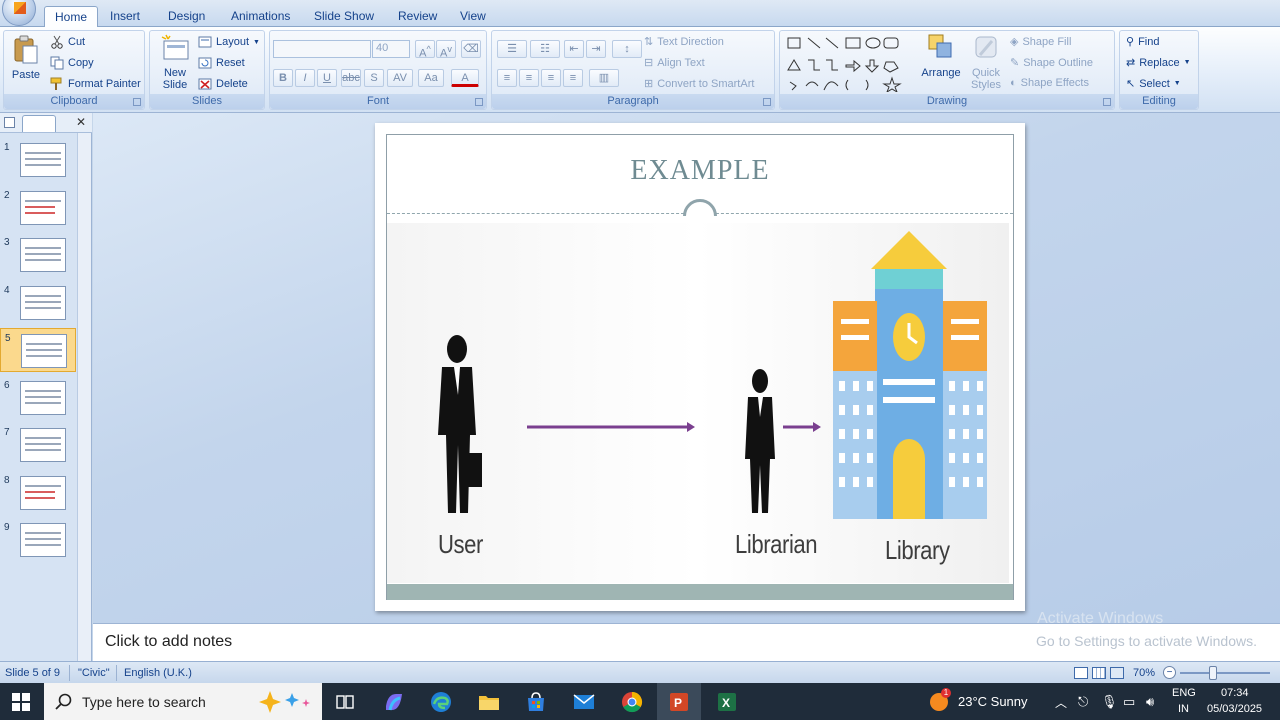 This screenshot has width=1280, height=720. What do you see at coordinates (183, 701) in the screenshot?
I see `taskbar-search: Type here to search` at bounding box center [183, 701].